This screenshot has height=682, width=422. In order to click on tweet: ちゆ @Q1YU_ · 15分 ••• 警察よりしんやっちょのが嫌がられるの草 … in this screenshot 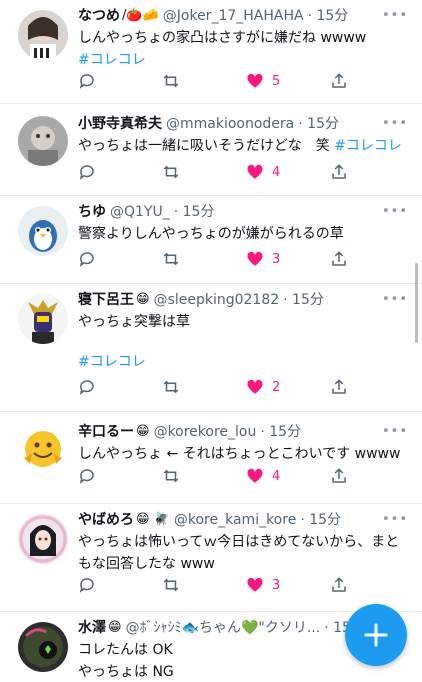, I will do `click(211, 240)`.